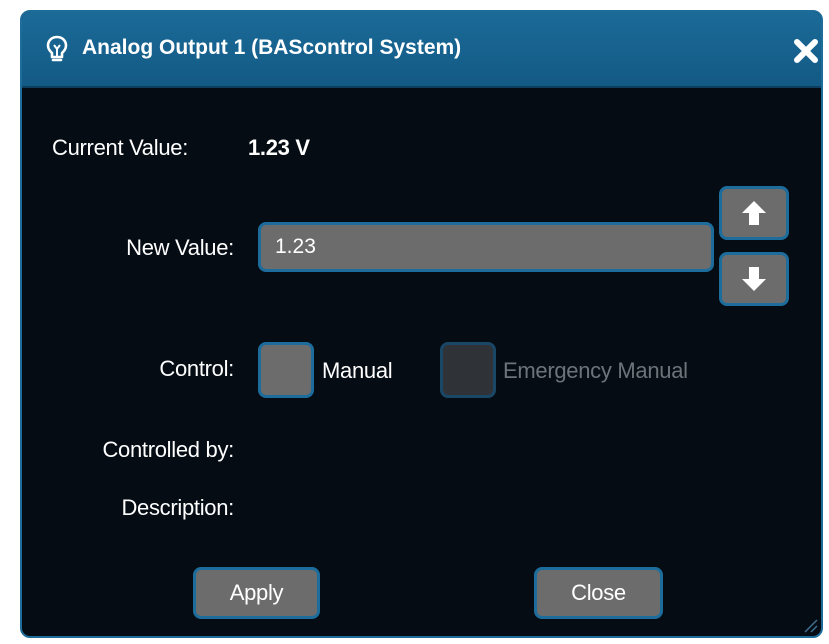 This screenshot has height=644, width=829. I want to click on emergency-manual-label: Emergency Manual, so click(595, 370).